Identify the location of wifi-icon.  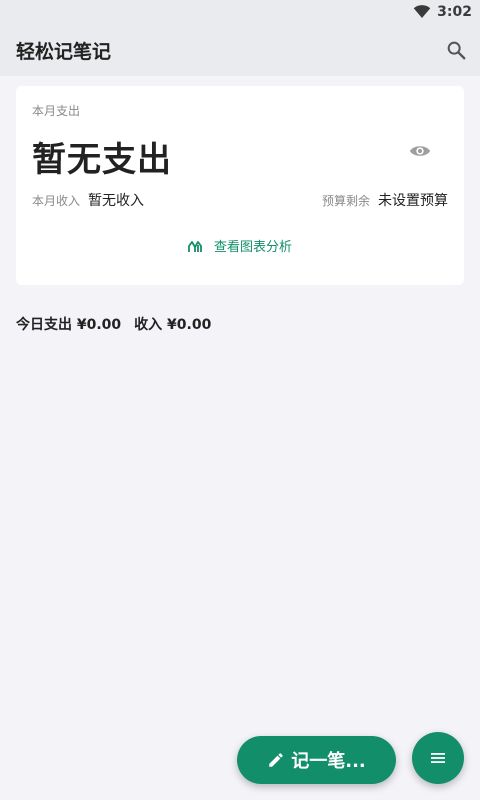
(422, 11).